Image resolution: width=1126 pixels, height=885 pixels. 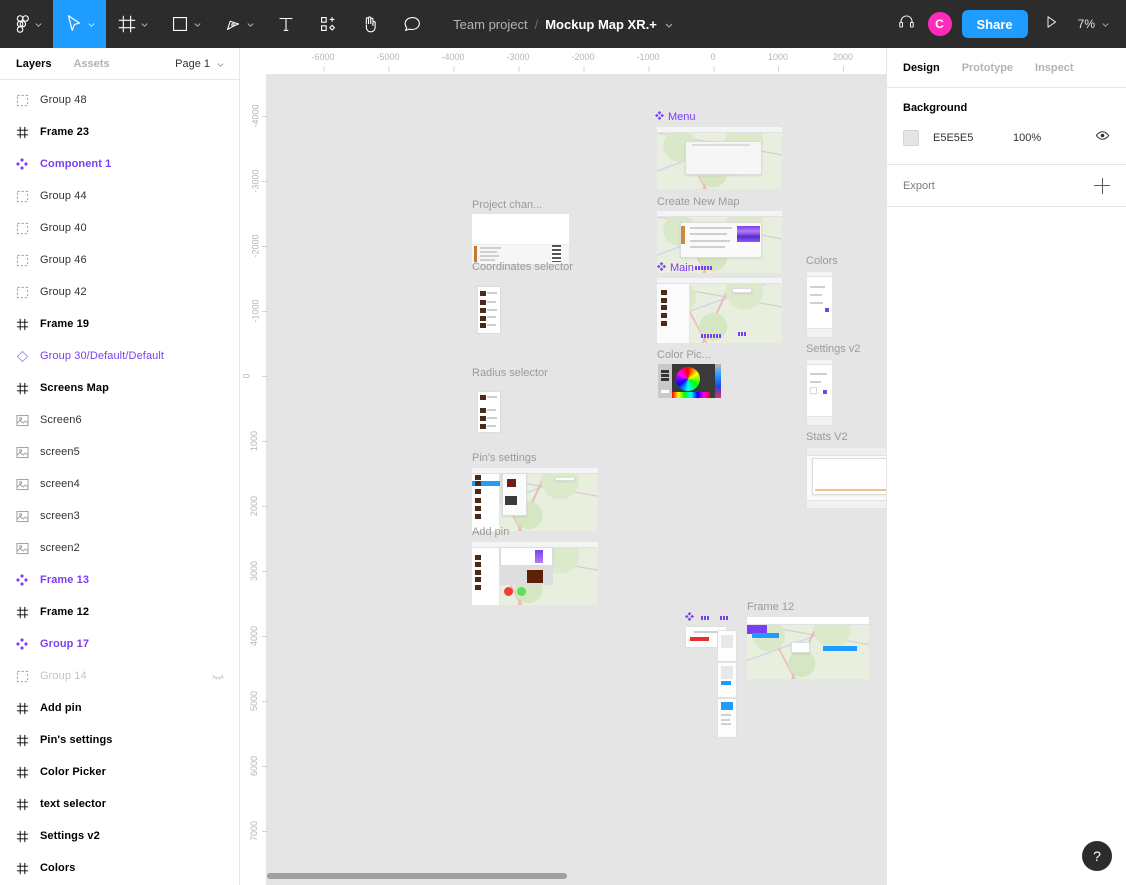 I want to click on canvas-horizontal-scrollbar, so click(x=417, y=876).